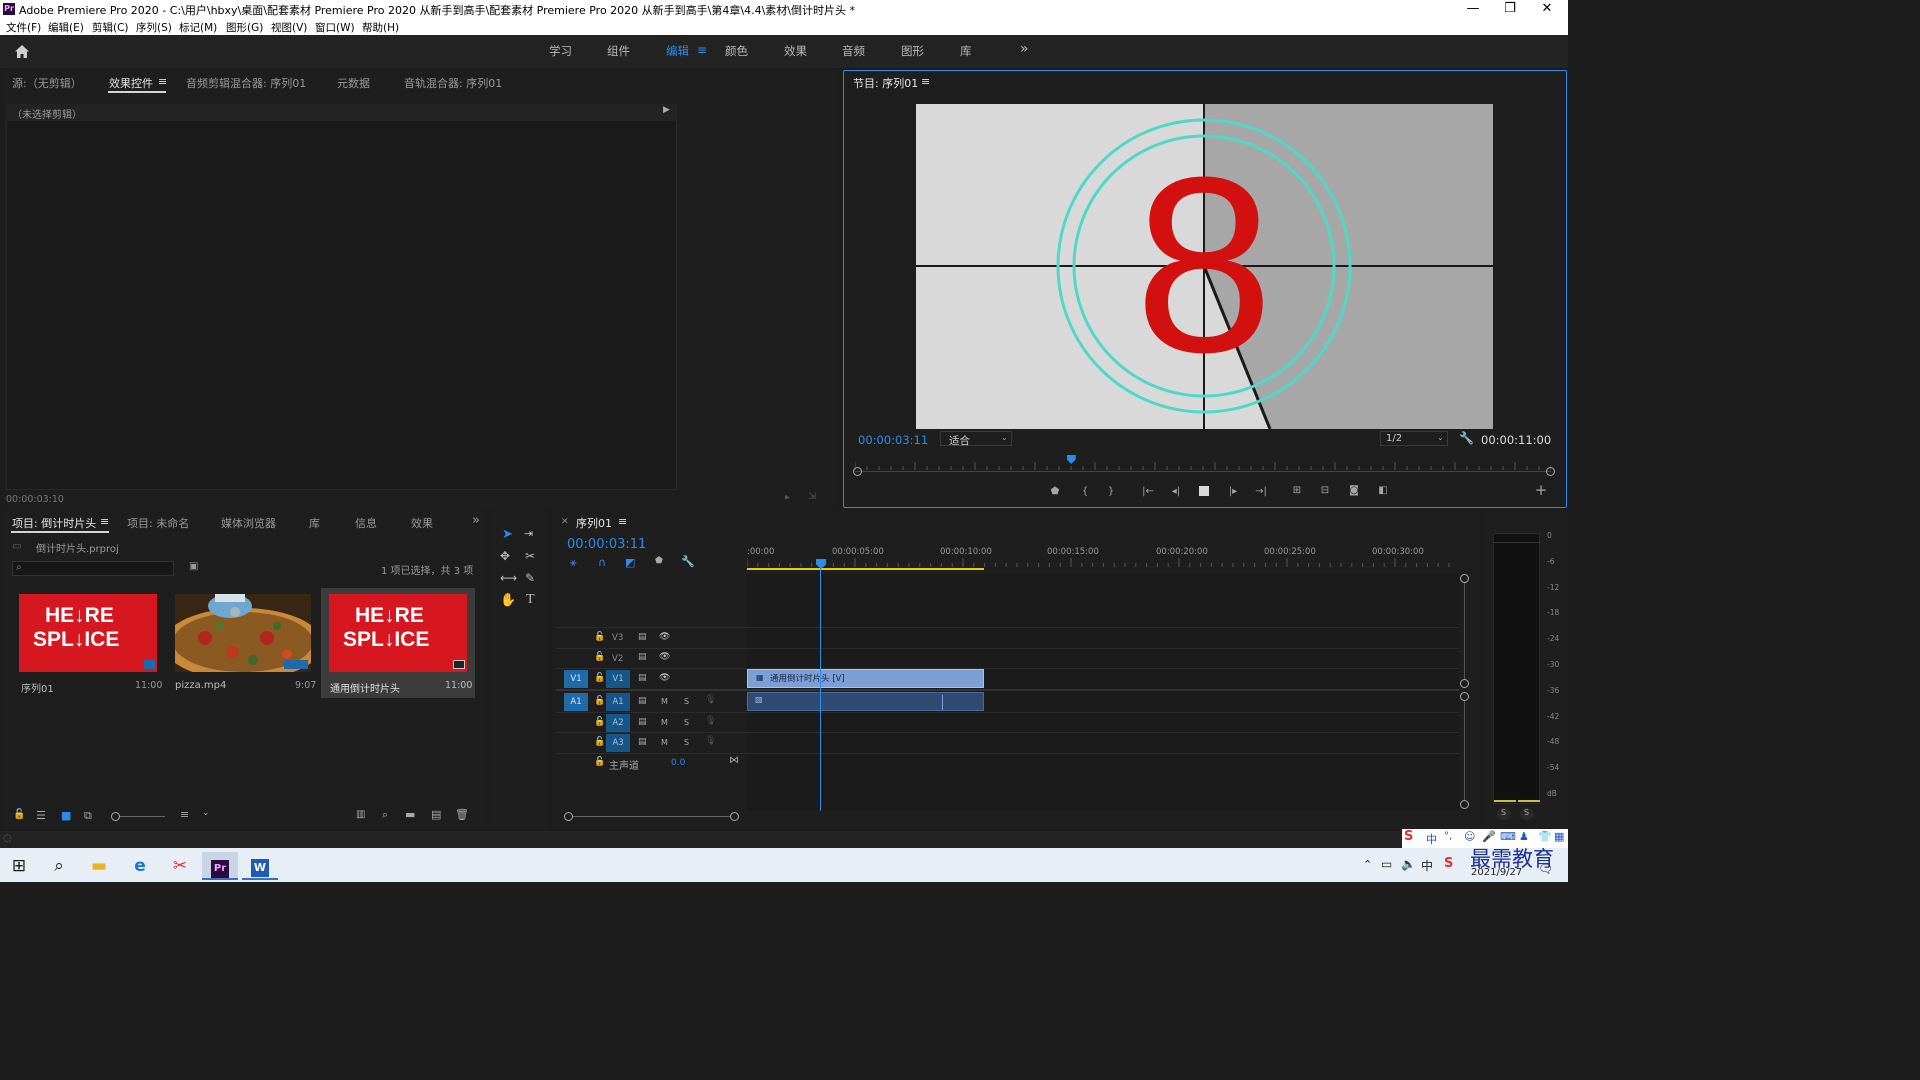 The width and height of the screenshot is (1920, 1080). What do you see at coordinates (568, 816) in the screenshot?
I see `timeline-zoom-handle-left` at bounding box center [568, 816].